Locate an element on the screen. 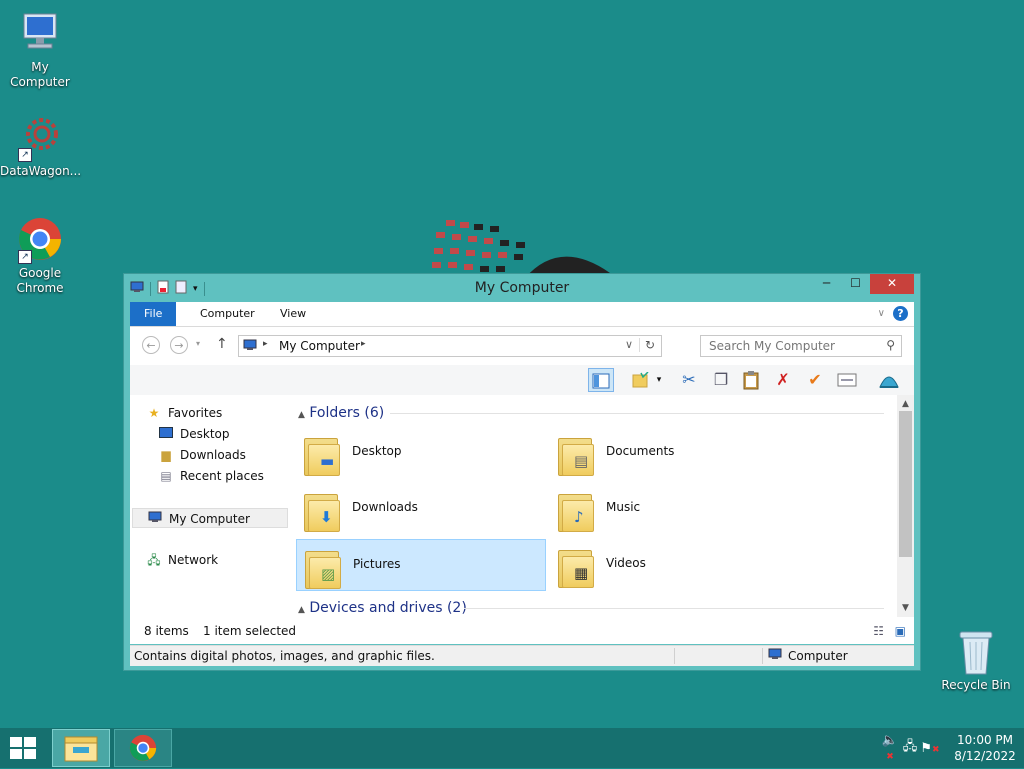 The height and width of the screenshot is (769, 1024). recent-places-icon: ▤ is located at coordinates (166, 476).